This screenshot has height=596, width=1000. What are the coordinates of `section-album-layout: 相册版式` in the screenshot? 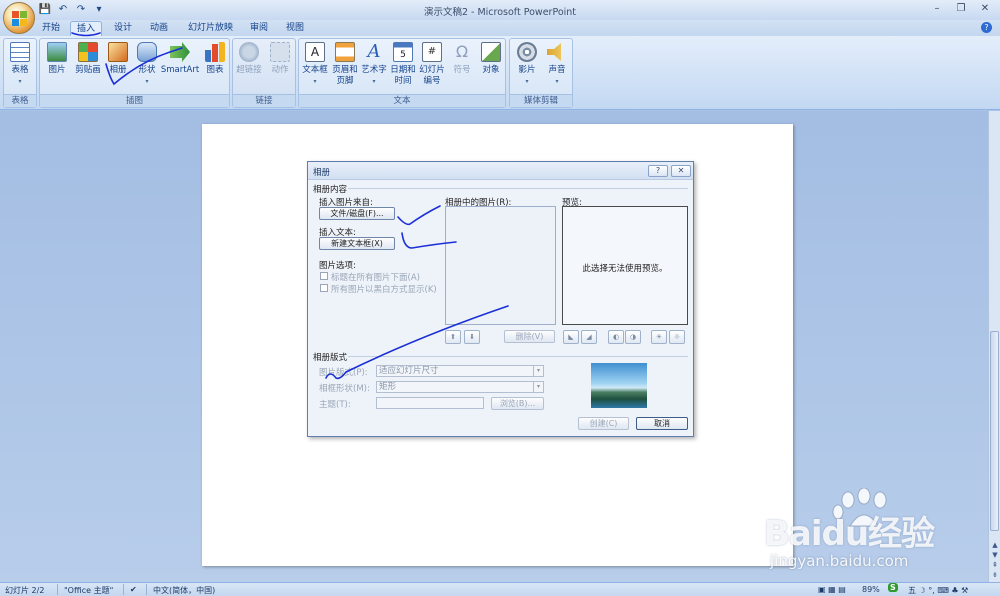 It's located at (330, 358).